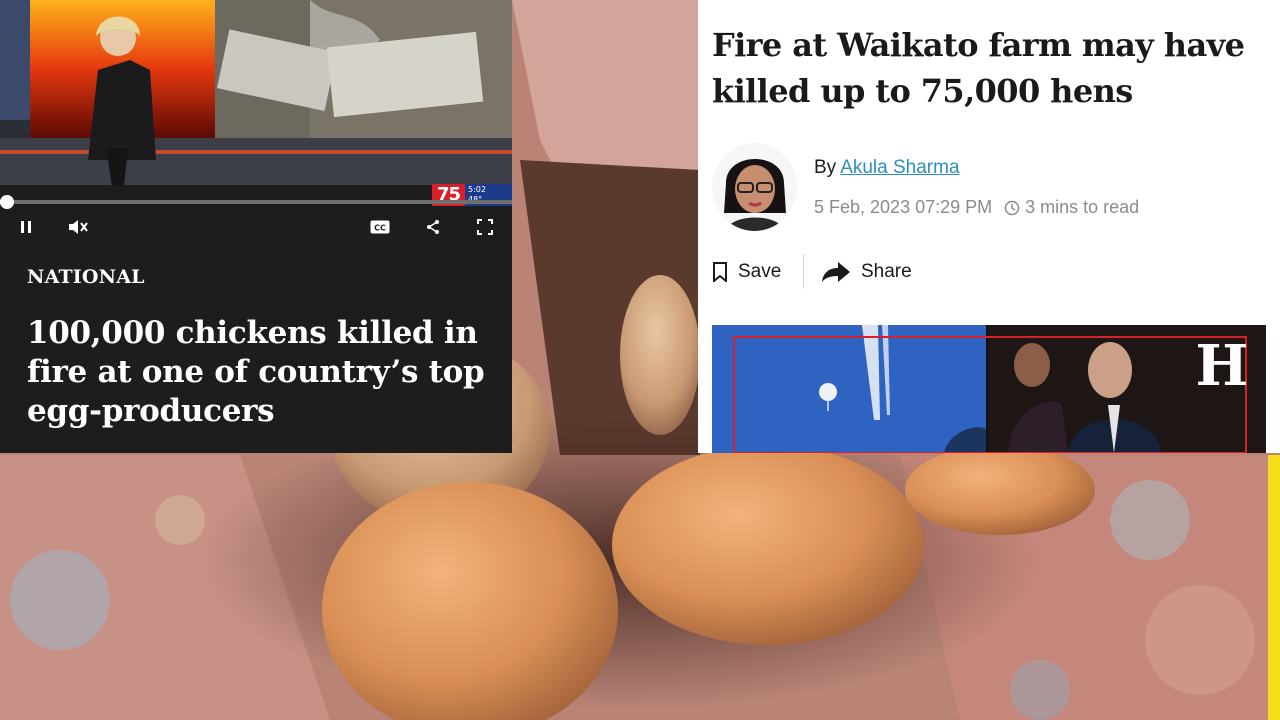  What do you see at coordinates (86, 277) in the screenshot?
I see `section-label: NATIONAL` at bounding box center [86, 277].